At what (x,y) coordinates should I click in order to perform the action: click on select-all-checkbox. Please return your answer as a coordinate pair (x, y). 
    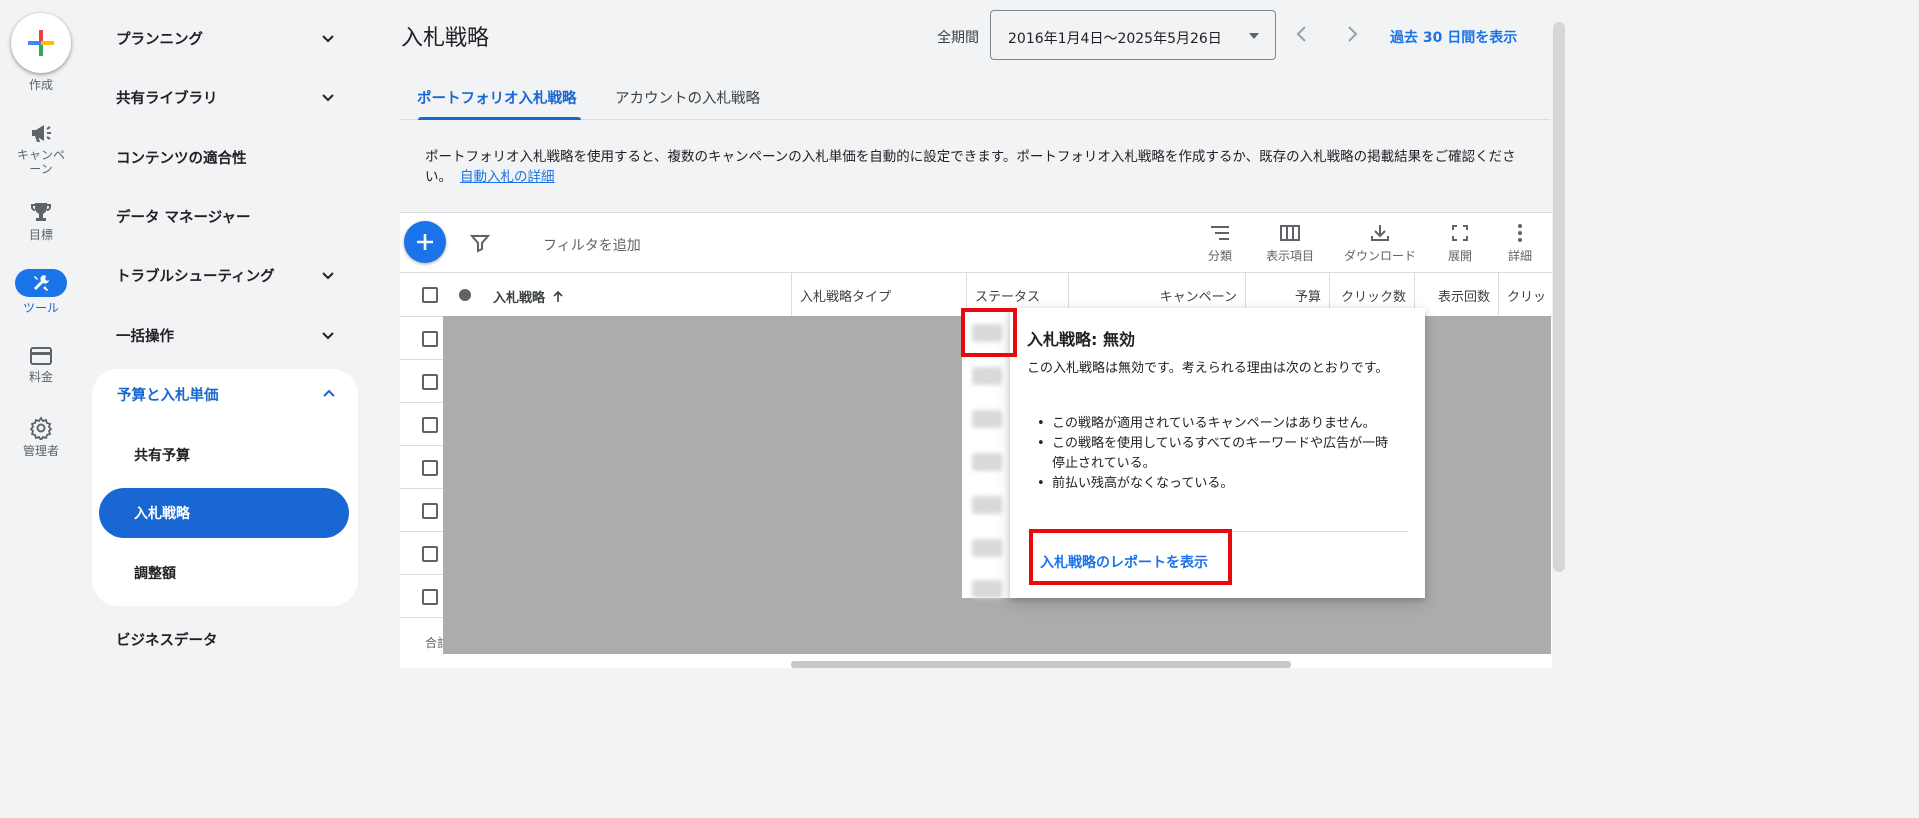
    Looking at the image, I should click on (430, 295).